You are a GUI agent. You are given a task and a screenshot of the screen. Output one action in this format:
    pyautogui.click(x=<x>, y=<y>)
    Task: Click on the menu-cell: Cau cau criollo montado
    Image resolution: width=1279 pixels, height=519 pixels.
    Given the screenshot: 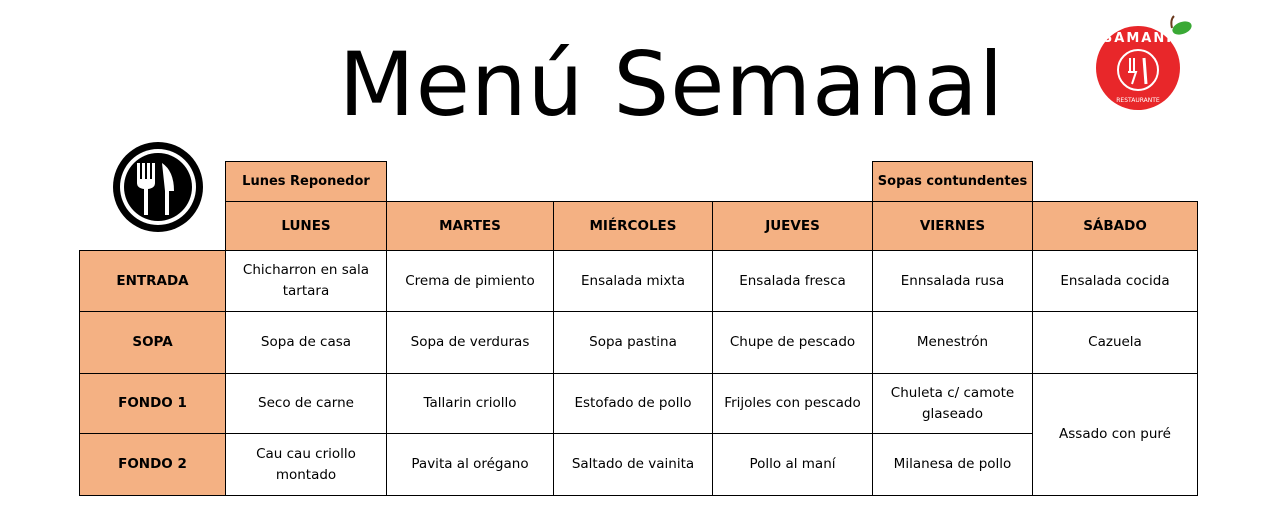 What is the action you would take?
    pyautogui.click(x=306, y=464)
    